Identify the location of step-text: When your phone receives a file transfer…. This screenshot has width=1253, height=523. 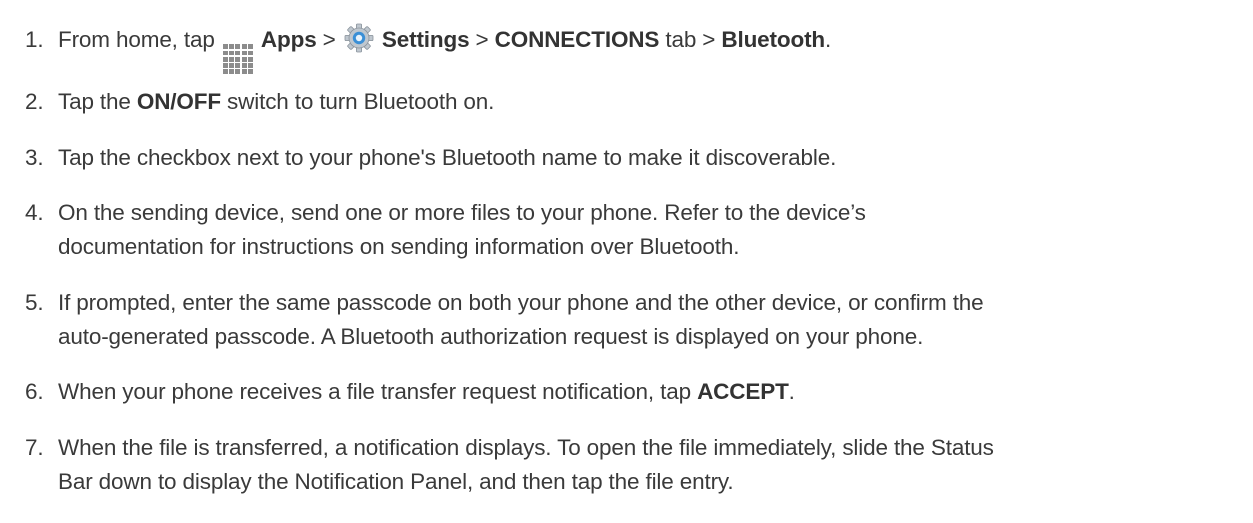
(426, 391).